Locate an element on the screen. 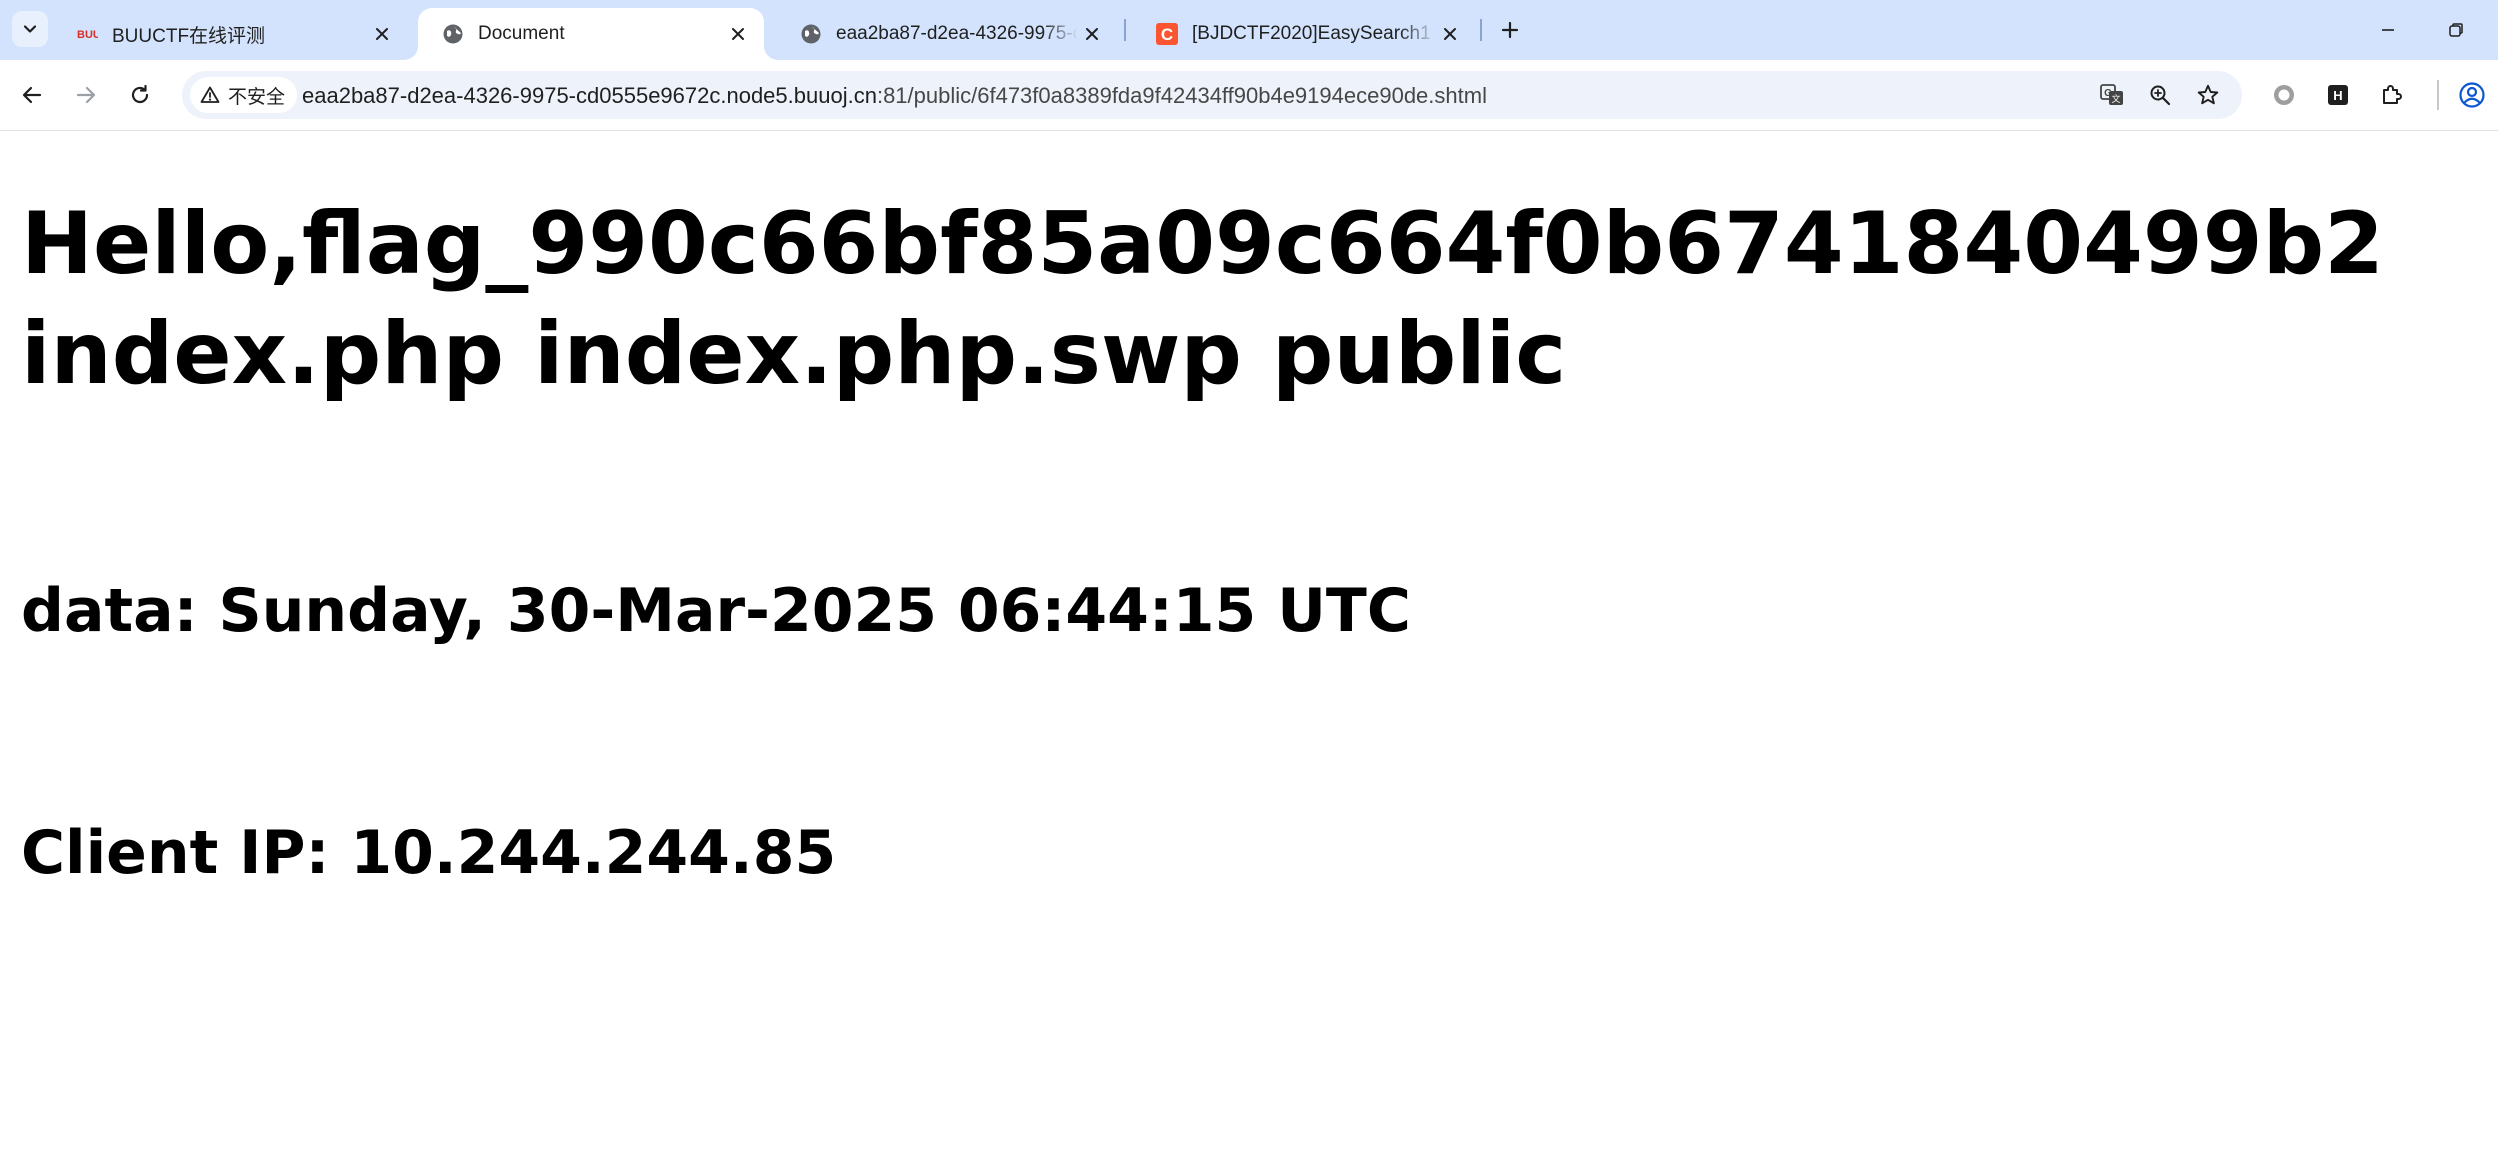 This screenshot has height=1155, width=2498. arrow-right-icon is located at coordinates (86, 95).